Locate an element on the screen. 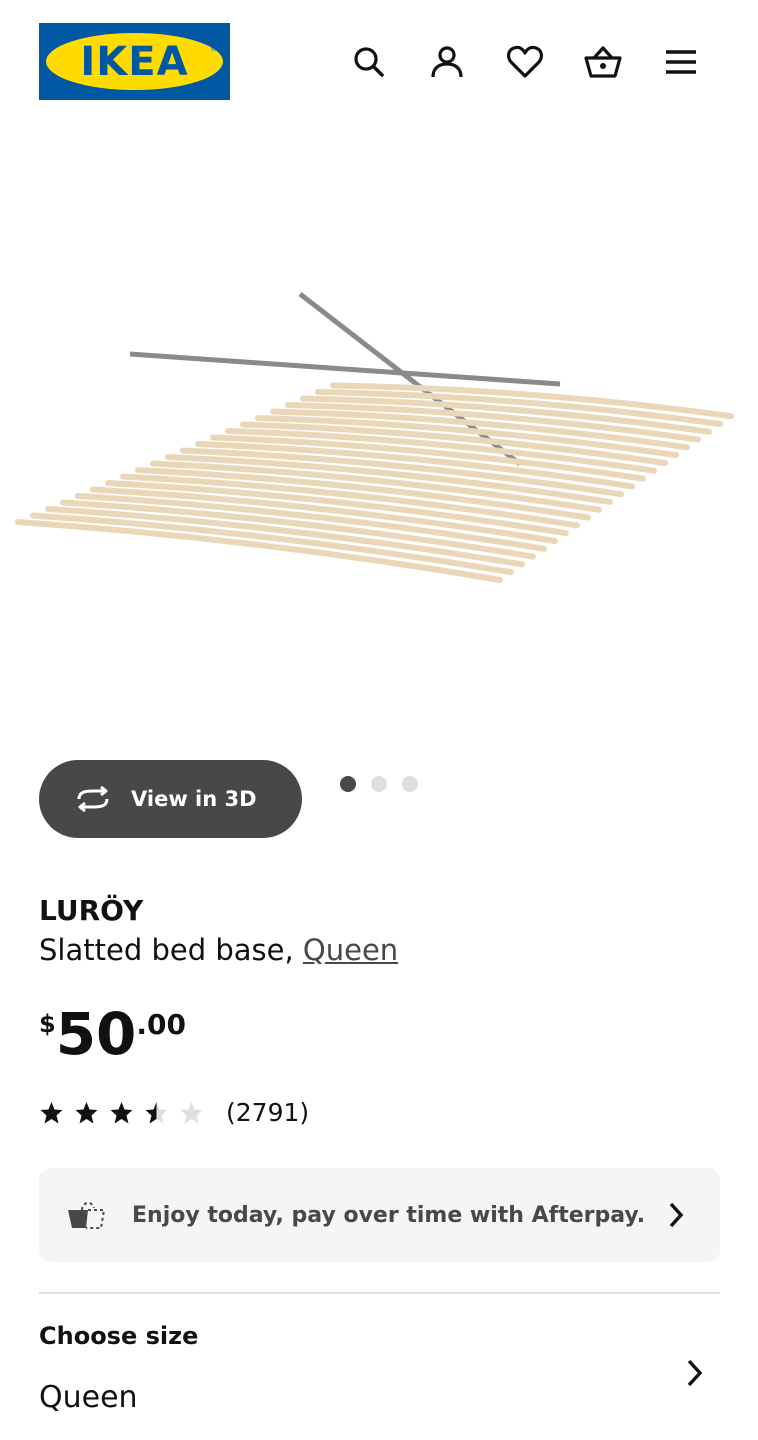 Image resolution: width=758 pixels, height=1440 pixels. rotate-3d-icon is located at coordinates (93, 799).